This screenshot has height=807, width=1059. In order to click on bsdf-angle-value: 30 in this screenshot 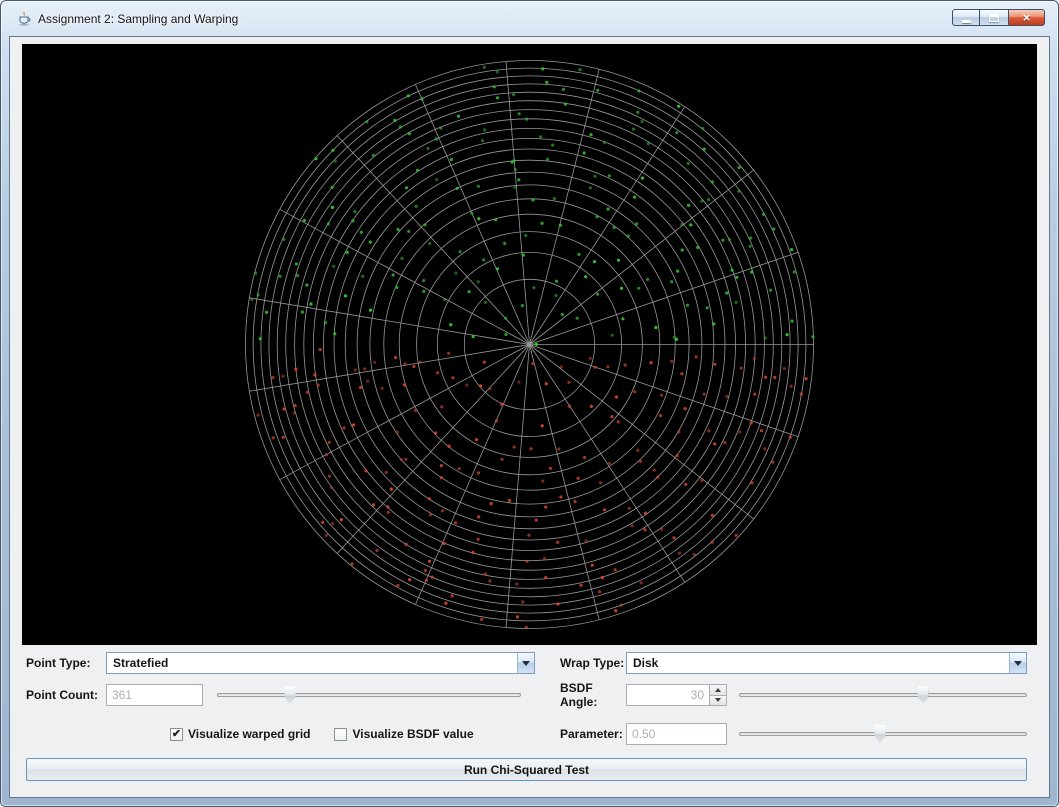, I will do `click(697, 695)`.